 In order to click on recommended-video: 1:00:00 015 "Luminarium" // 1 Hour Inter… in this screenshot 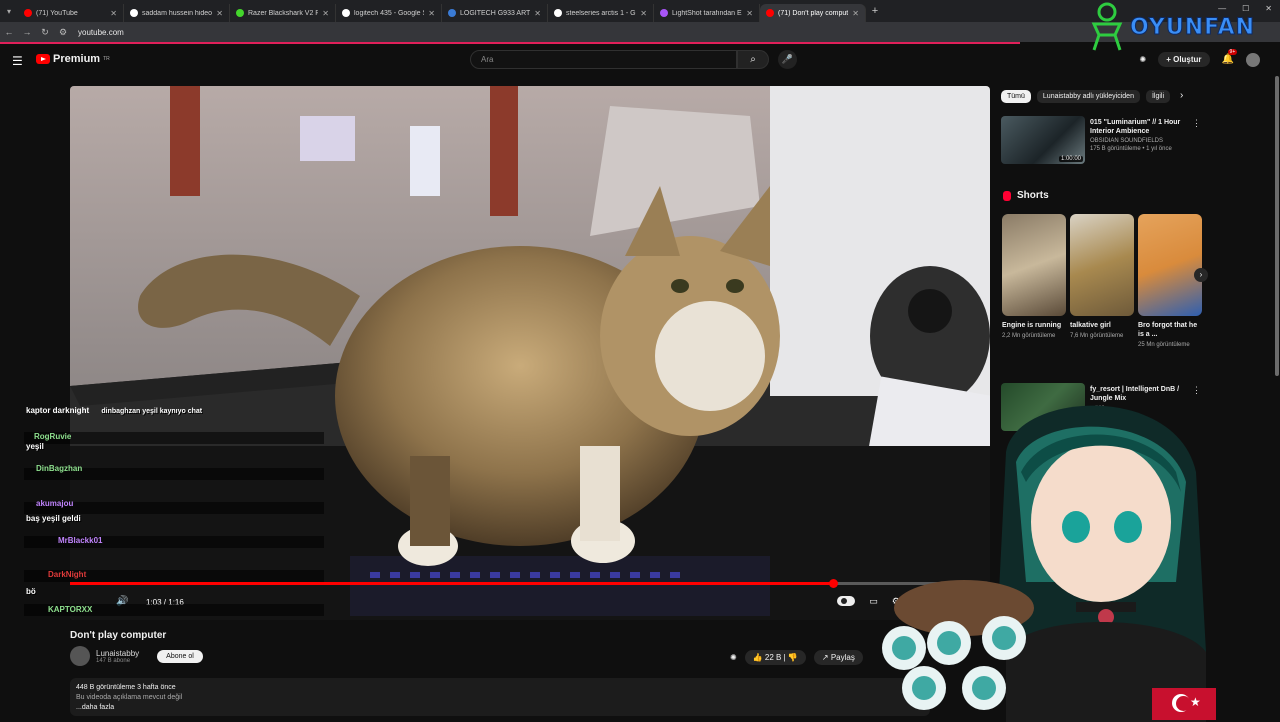, I will do `click(1101, 141)`.